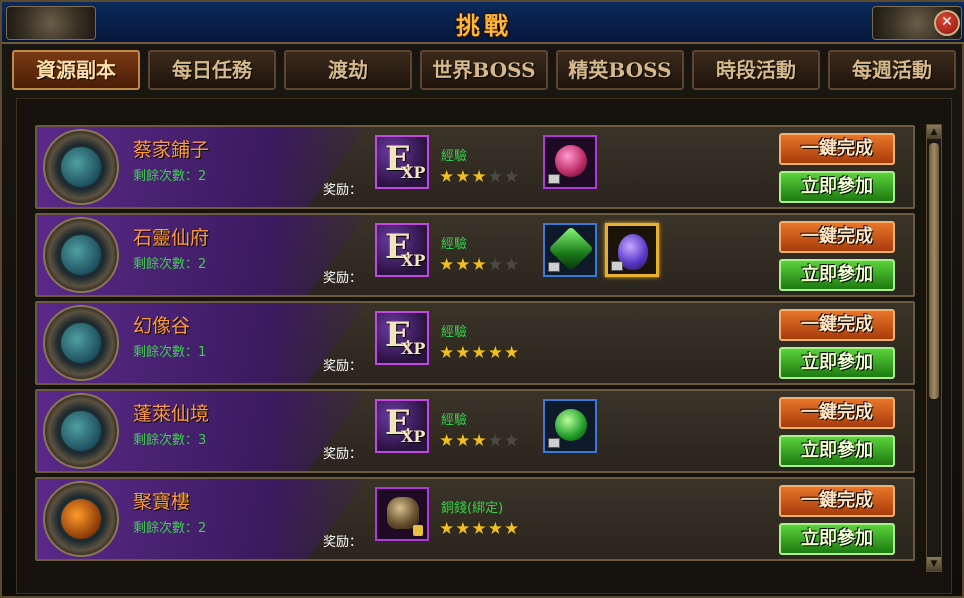  I want to click on scroll-thumb, so click(934, 271).